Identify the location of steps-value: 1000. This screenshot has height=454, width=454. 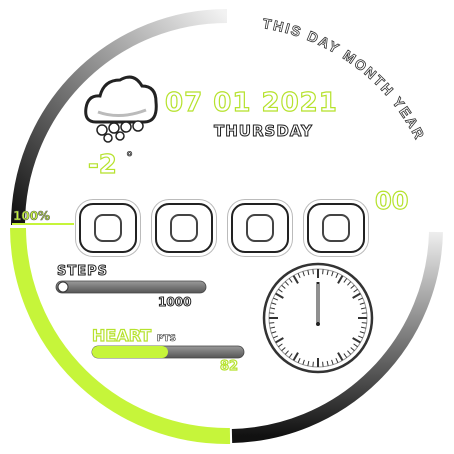
(174, 302).